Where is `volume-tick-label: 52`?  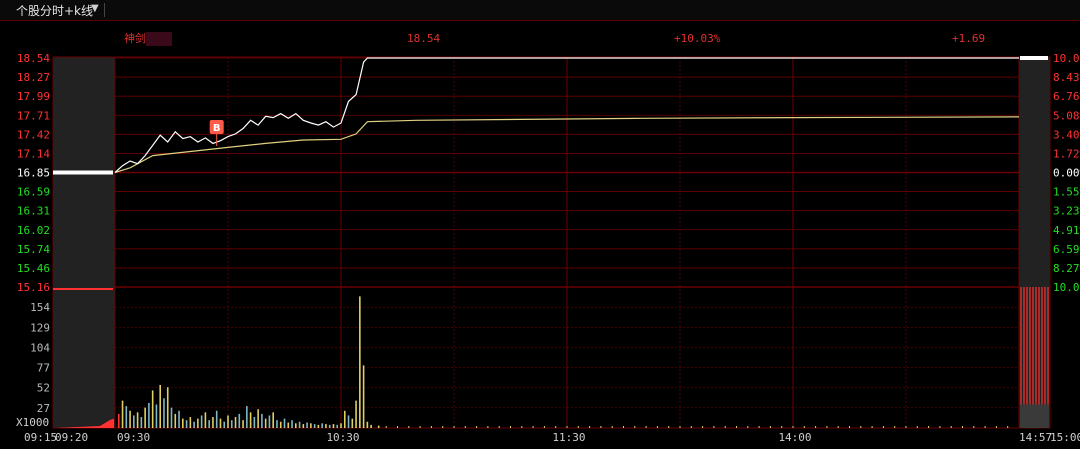
volume-tick-label: 52 is located at coordinates (43, 388).